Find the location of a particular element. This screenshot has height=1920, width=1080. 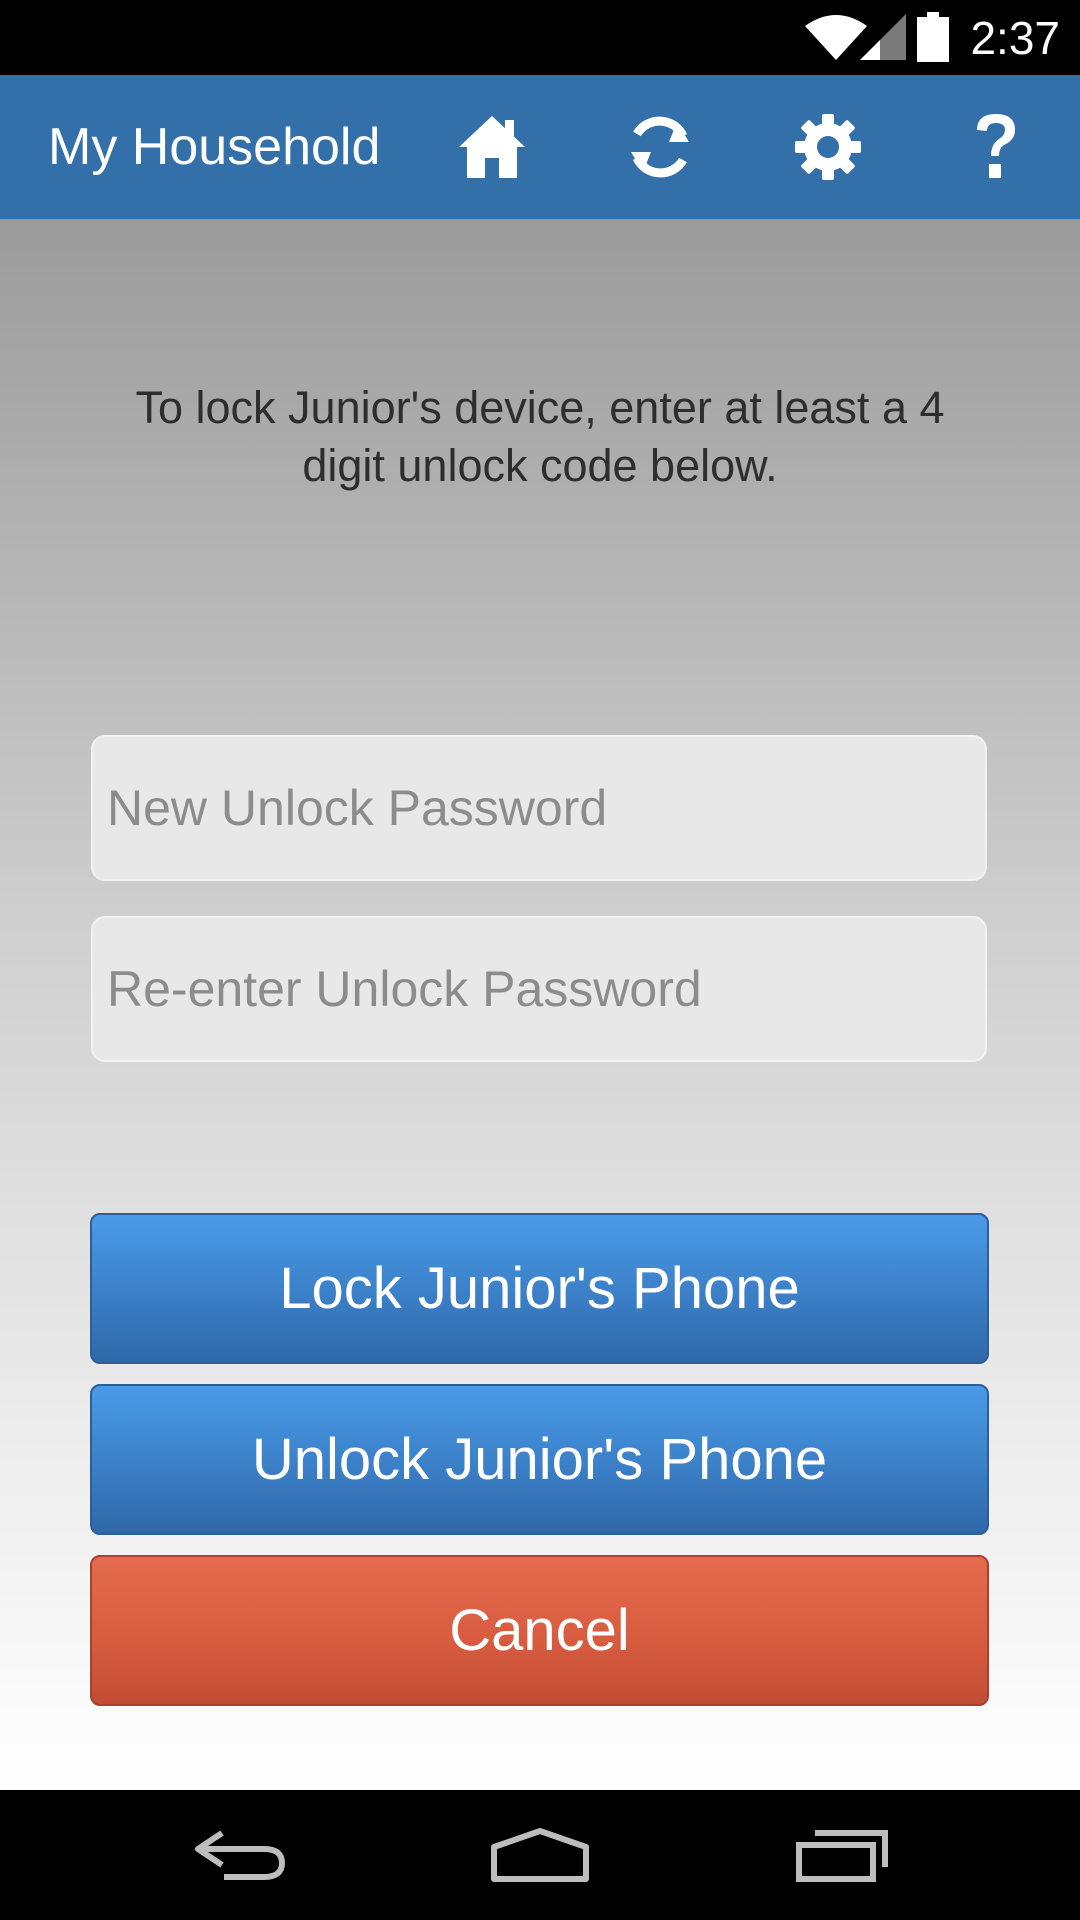

cancel-label: Cancel is located at coordinates (539, 1630).